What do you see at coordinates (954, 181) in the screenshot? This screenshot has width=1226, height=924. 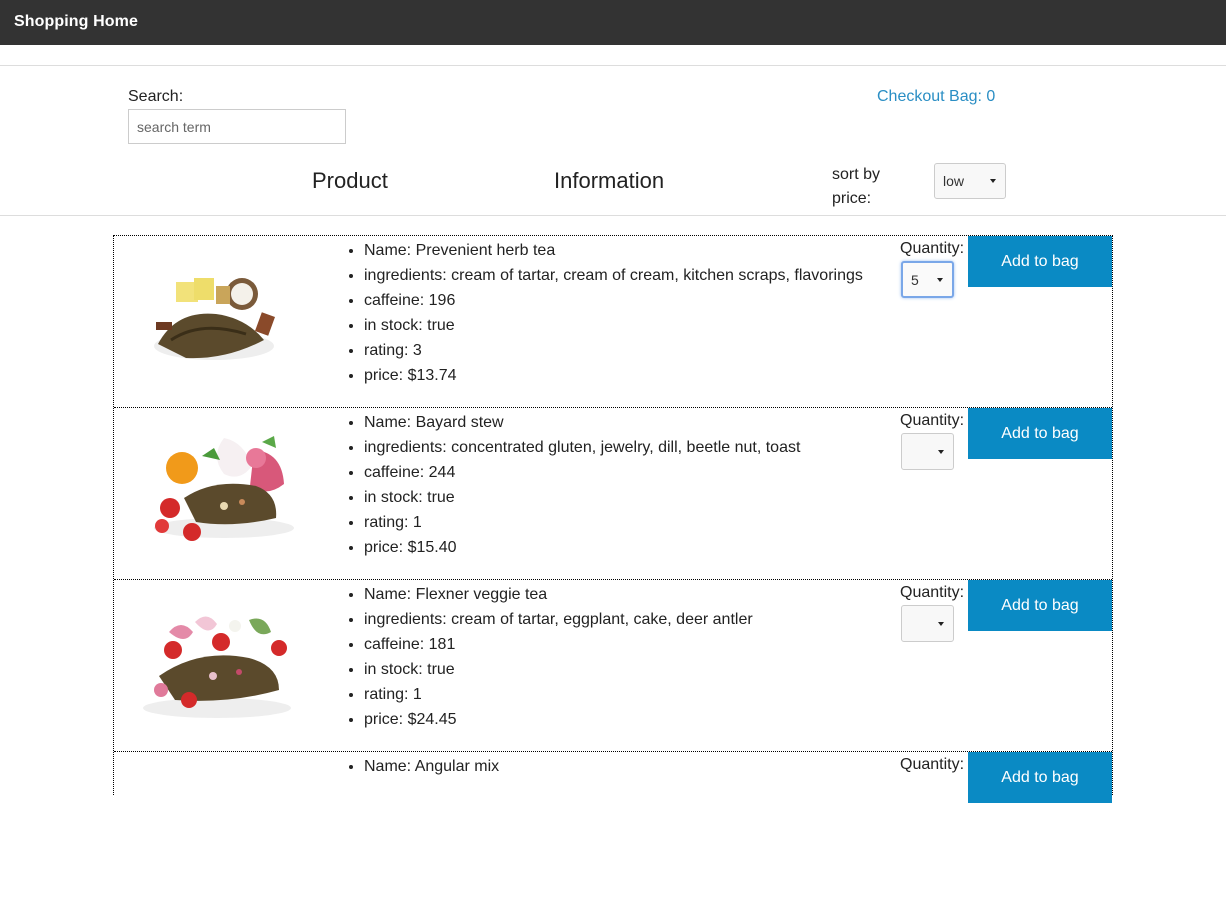 I see `sort-selected-value: low` at bounding box center [954, 181].